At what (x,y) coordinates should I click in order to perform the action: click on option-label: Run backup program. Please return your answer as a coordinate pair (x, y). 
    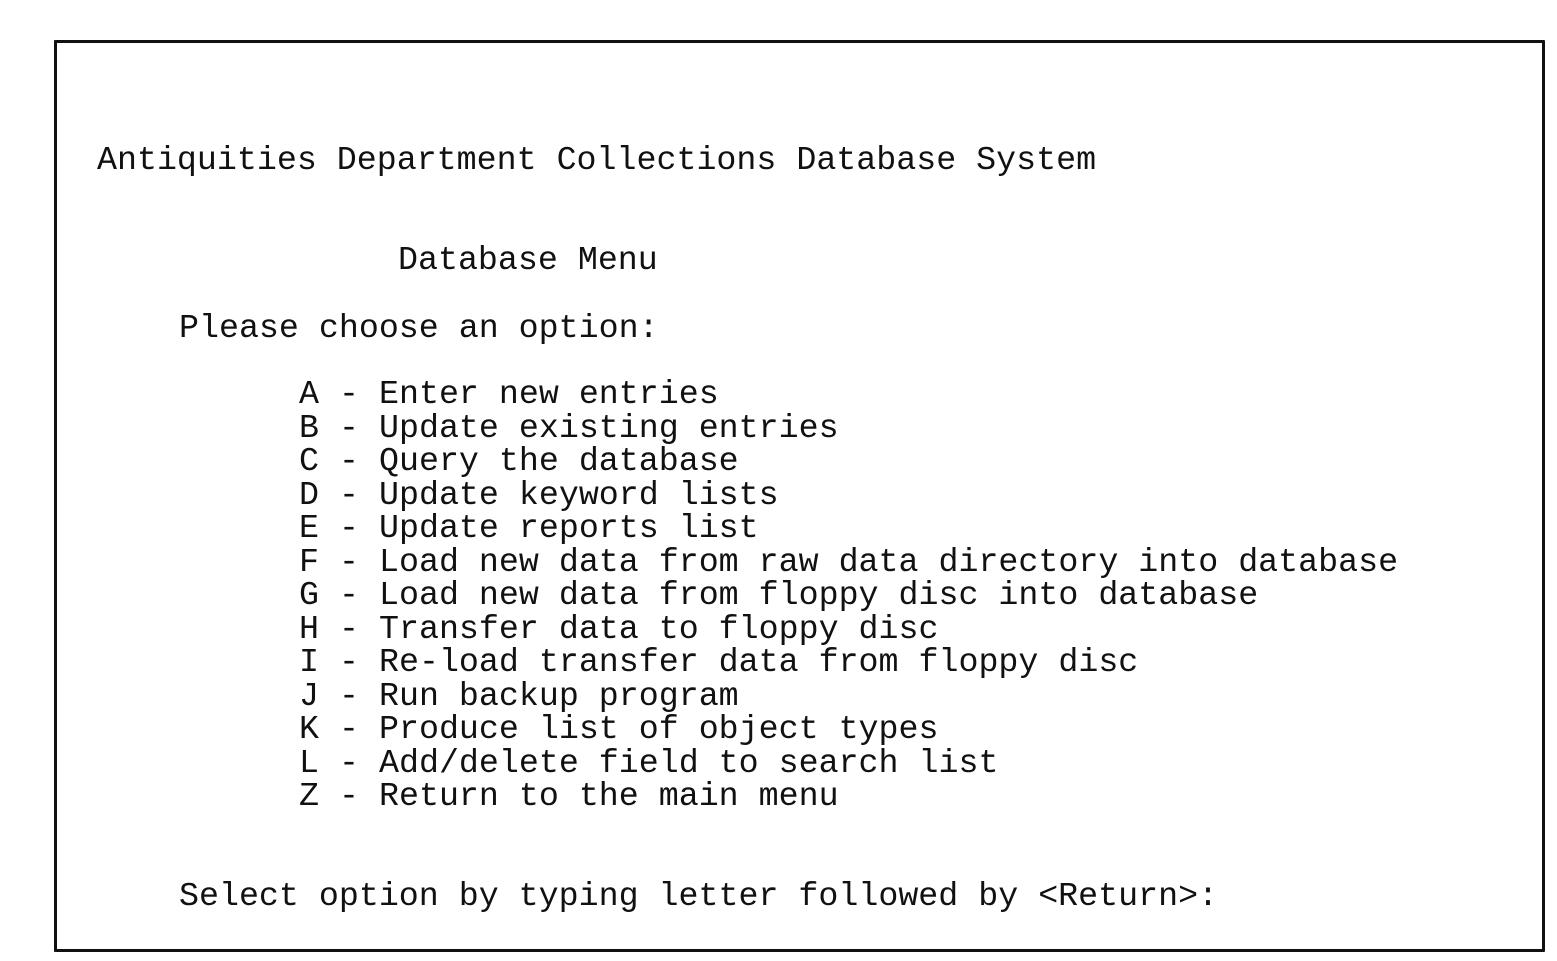
    Looking at the image, I should click on (559, 695).